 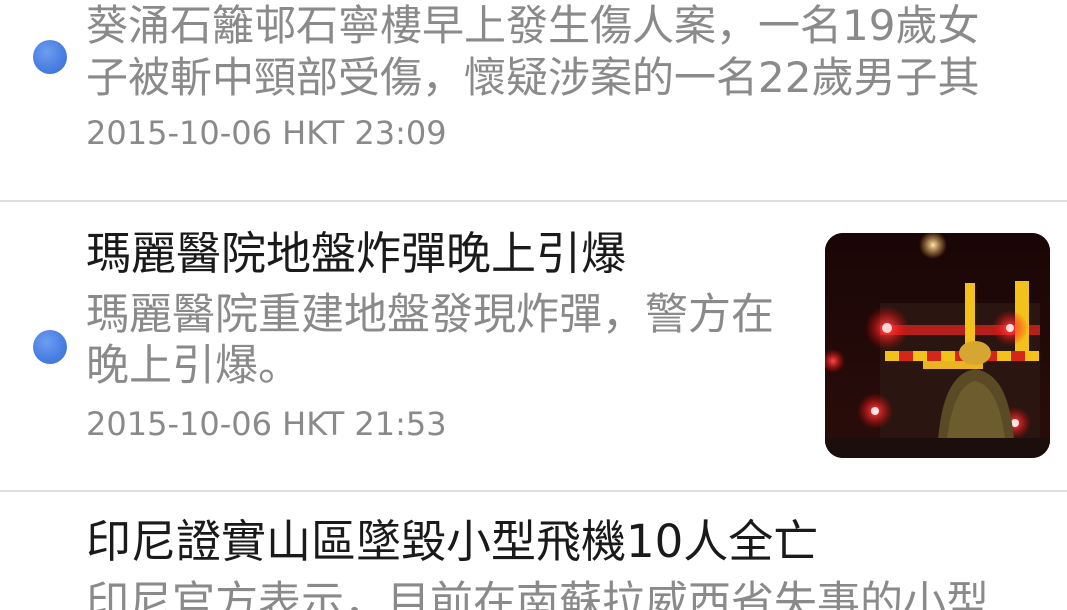 I want to click on news-title: 瑪麗醫院地盤炸彈晚上引爆, so click(x=356, y=253).